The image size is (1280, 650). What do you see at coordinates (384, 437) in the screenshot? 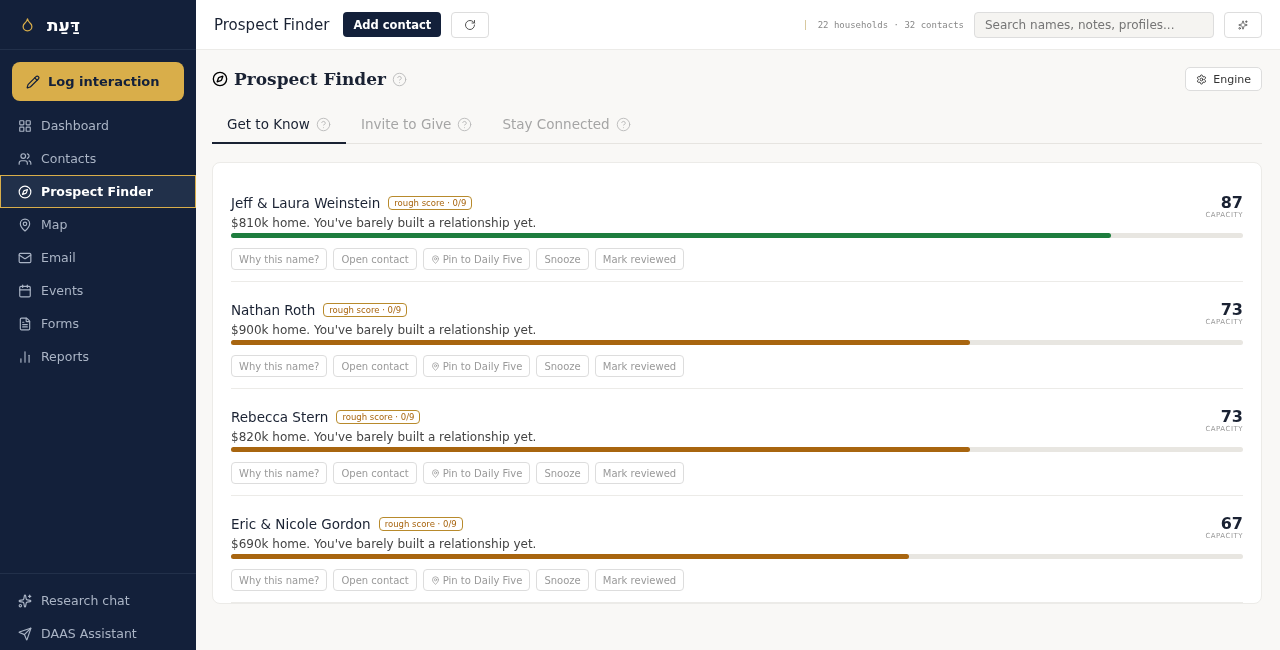
I see `prospect-summary: $820k home. You've barely built a relationship yet.` at bounding box center [384, 437].